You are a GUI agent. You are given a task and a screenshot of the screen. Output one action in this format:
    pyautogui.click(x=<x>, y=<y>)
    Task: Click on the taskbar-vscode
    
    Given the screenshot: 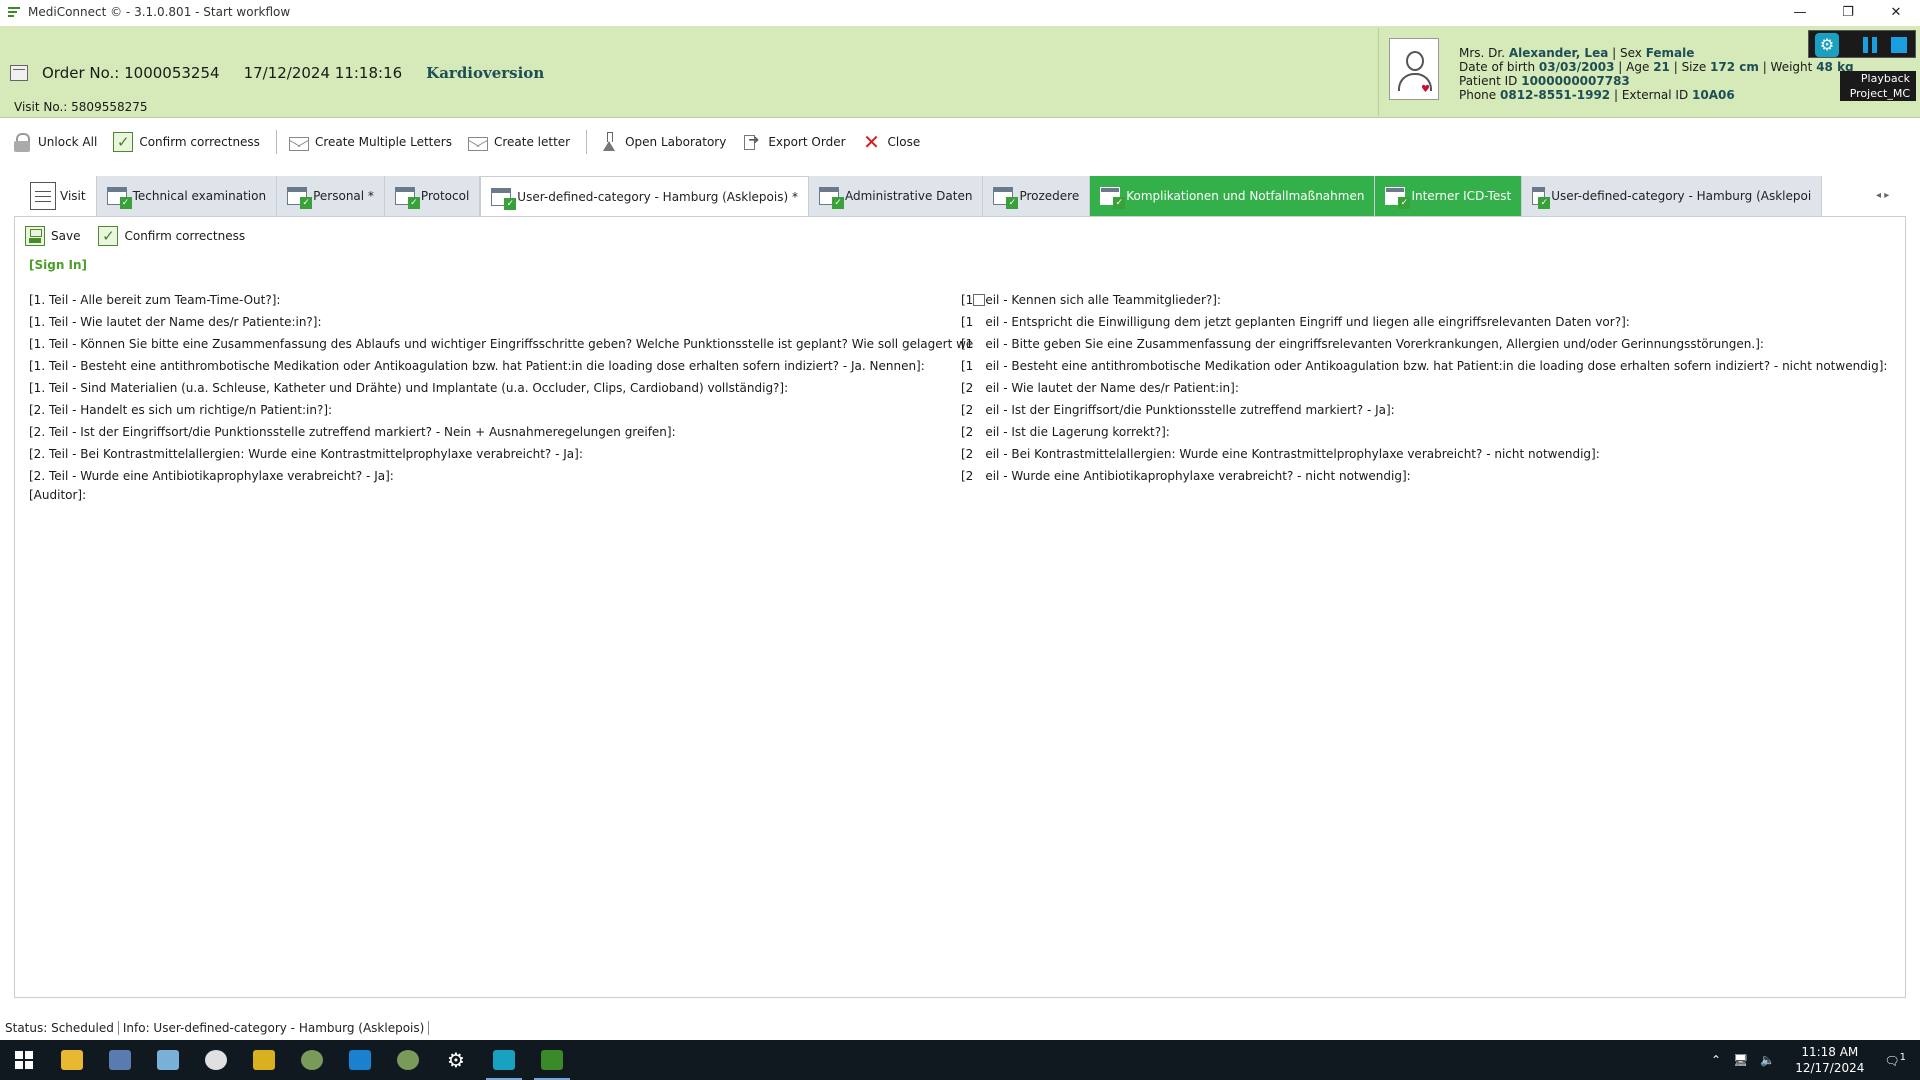 What is the action you would take?
    pyautogui.click(x=360, y=1060)
    